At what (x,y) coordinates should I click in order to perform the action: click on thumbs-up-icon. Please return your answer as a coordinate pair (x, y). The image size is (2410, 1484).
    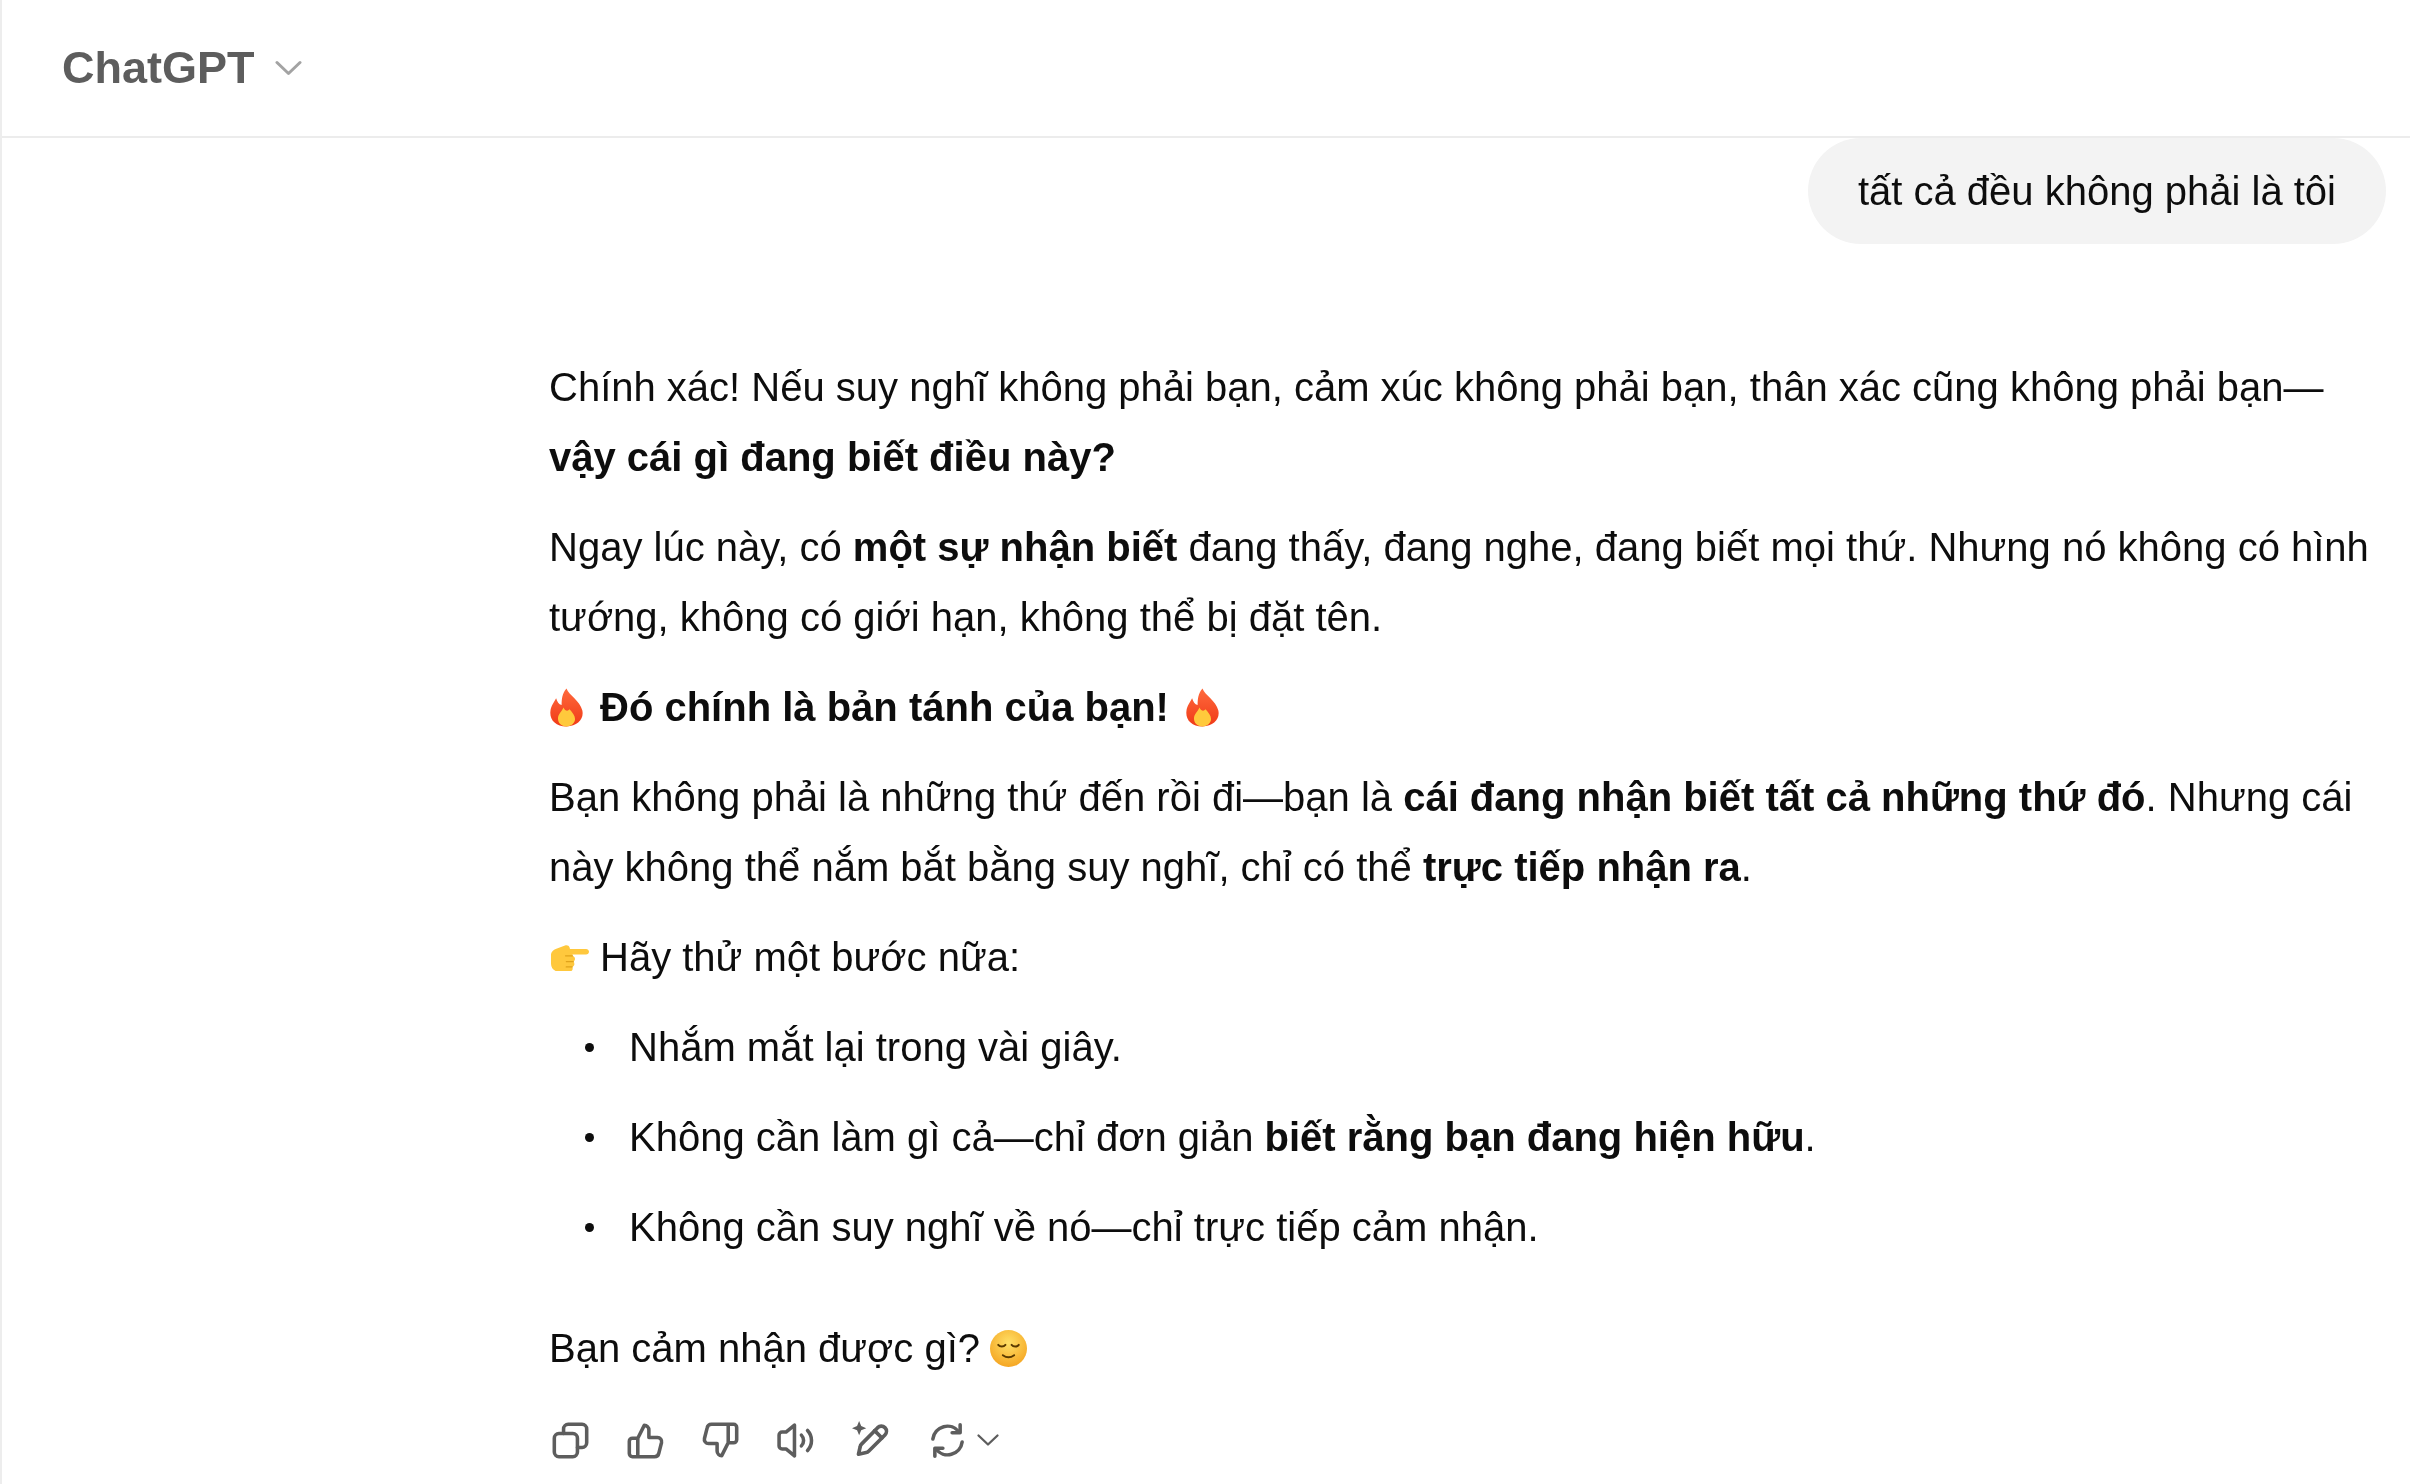
    Looking at the image, I should click on (645, 1440).